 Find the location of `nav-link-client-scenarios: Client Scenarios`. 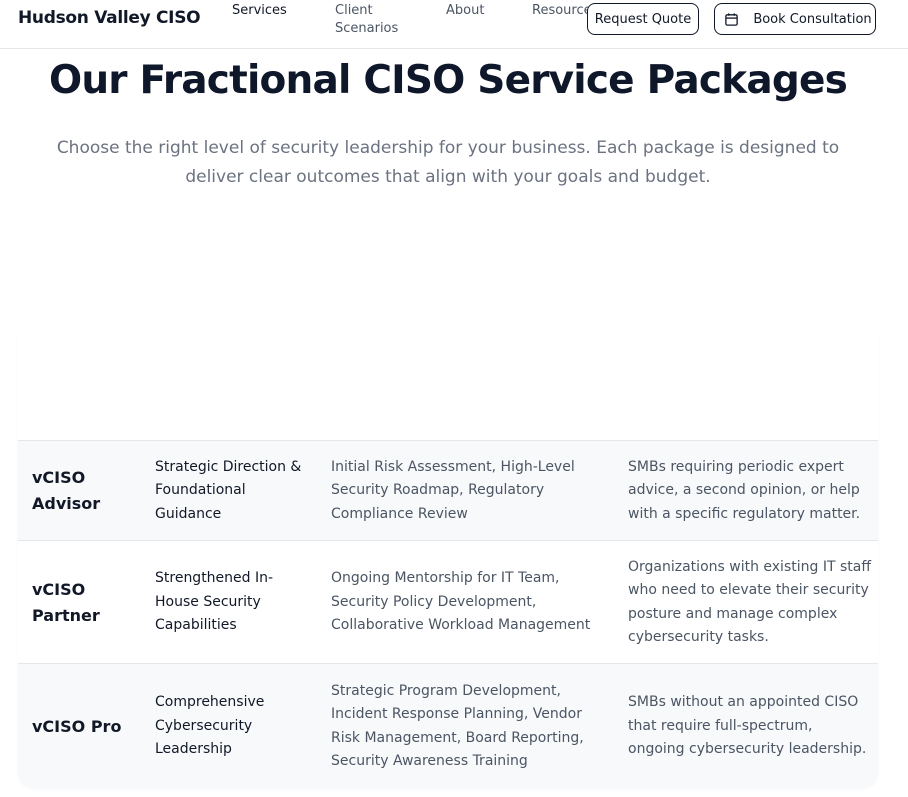

nav-link-client-scenarios: Client Scenarios is located at coordinates (380, 20).